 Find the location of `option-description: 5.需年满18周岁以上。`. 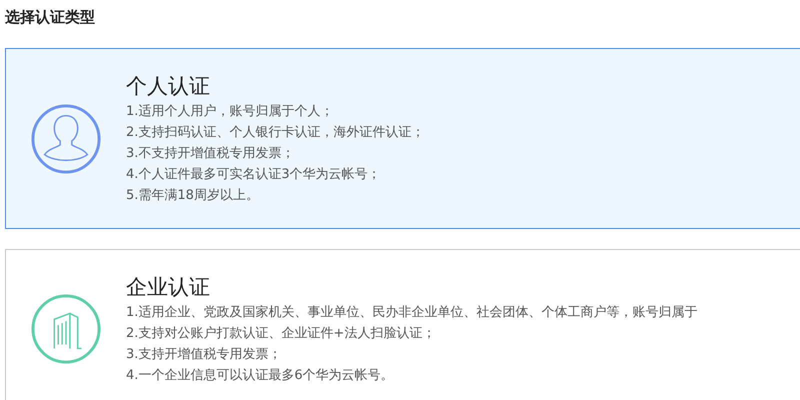

option-description: 5.需年满18周岁以上。 is located at coordinates (193, 196).